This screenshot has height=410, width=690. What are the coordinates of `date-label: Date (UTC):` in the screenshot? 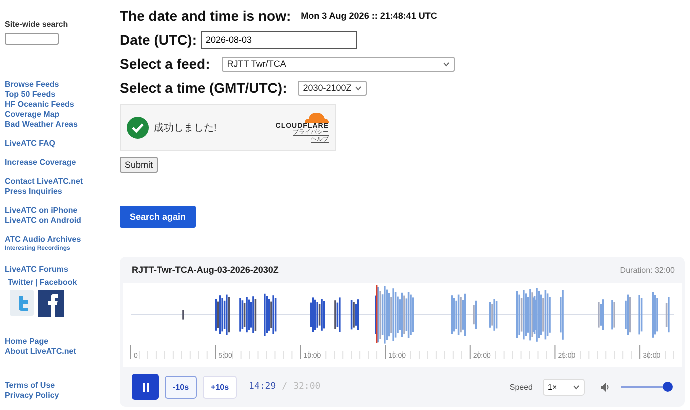 It's located at (158, 40).